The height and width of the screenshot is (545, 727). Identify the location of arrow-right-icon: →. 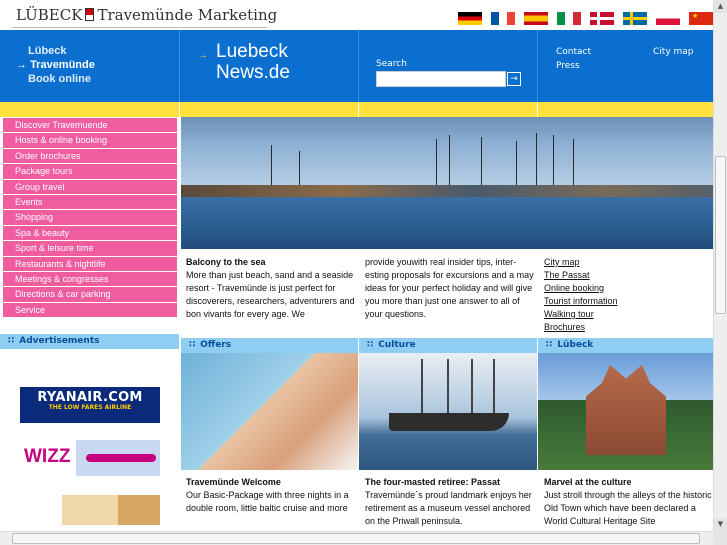
(203, 55).